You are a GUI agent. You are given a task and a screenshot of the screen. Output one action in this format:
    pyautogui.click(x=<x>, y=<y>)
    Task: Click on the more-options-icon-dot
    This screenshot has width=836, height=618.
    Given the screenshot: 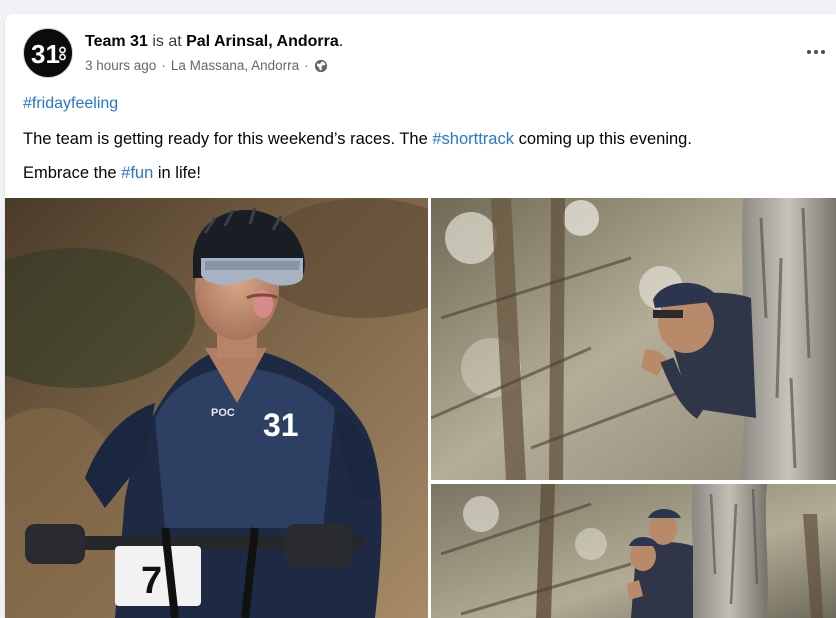 What is the action you would take?
    pyautogui.click(x=816, y=52)
    